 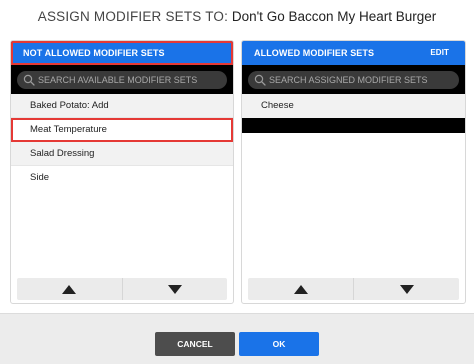 What do you see at coordinates (279, 344) in the screenshot?
I see `ok-button: OK` at bounding box center [279, 344].